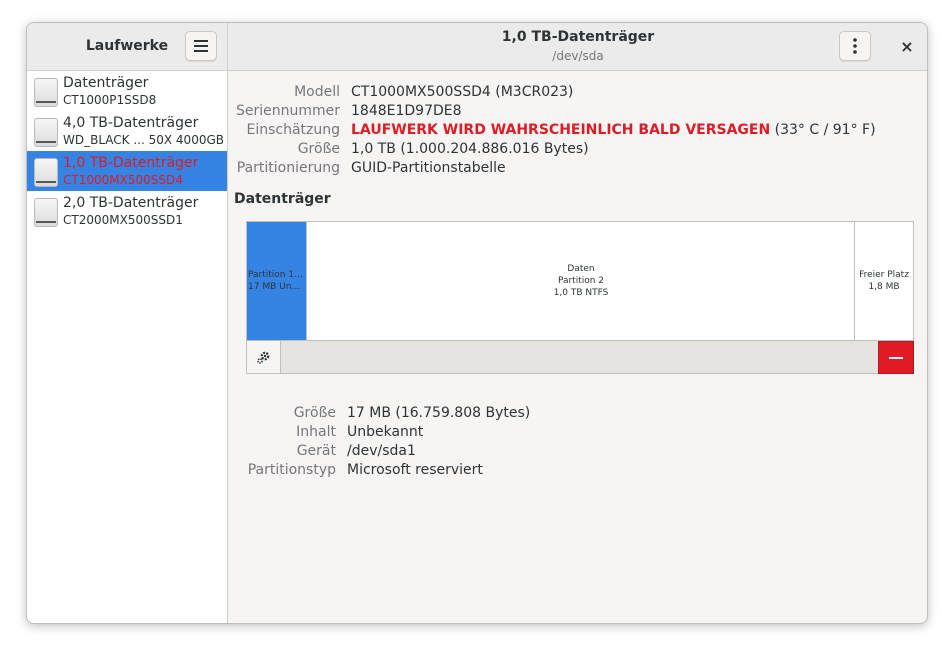 The width and height of the screenshot is (952, 652). I want to click on partition-device-value: /dev/sda1, so click(381, 451).